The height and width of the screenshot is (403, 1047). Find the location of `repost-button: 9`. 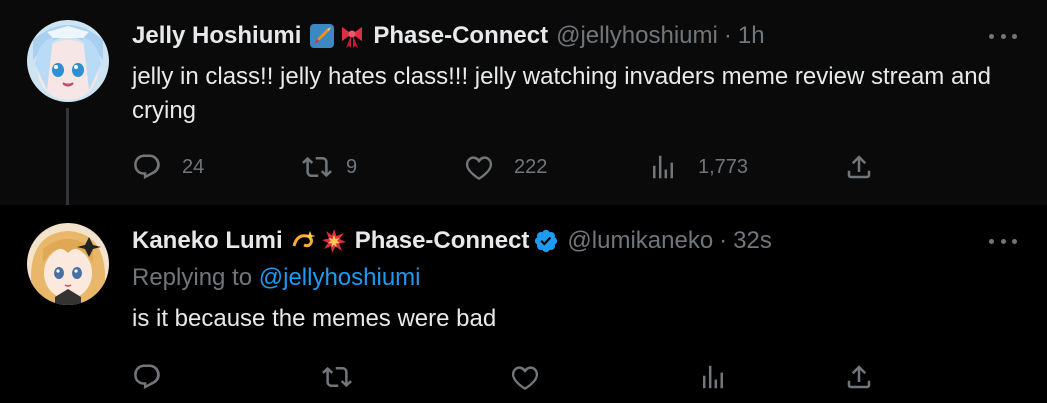

repost-button: 9 is located at coordinates (329, 167).